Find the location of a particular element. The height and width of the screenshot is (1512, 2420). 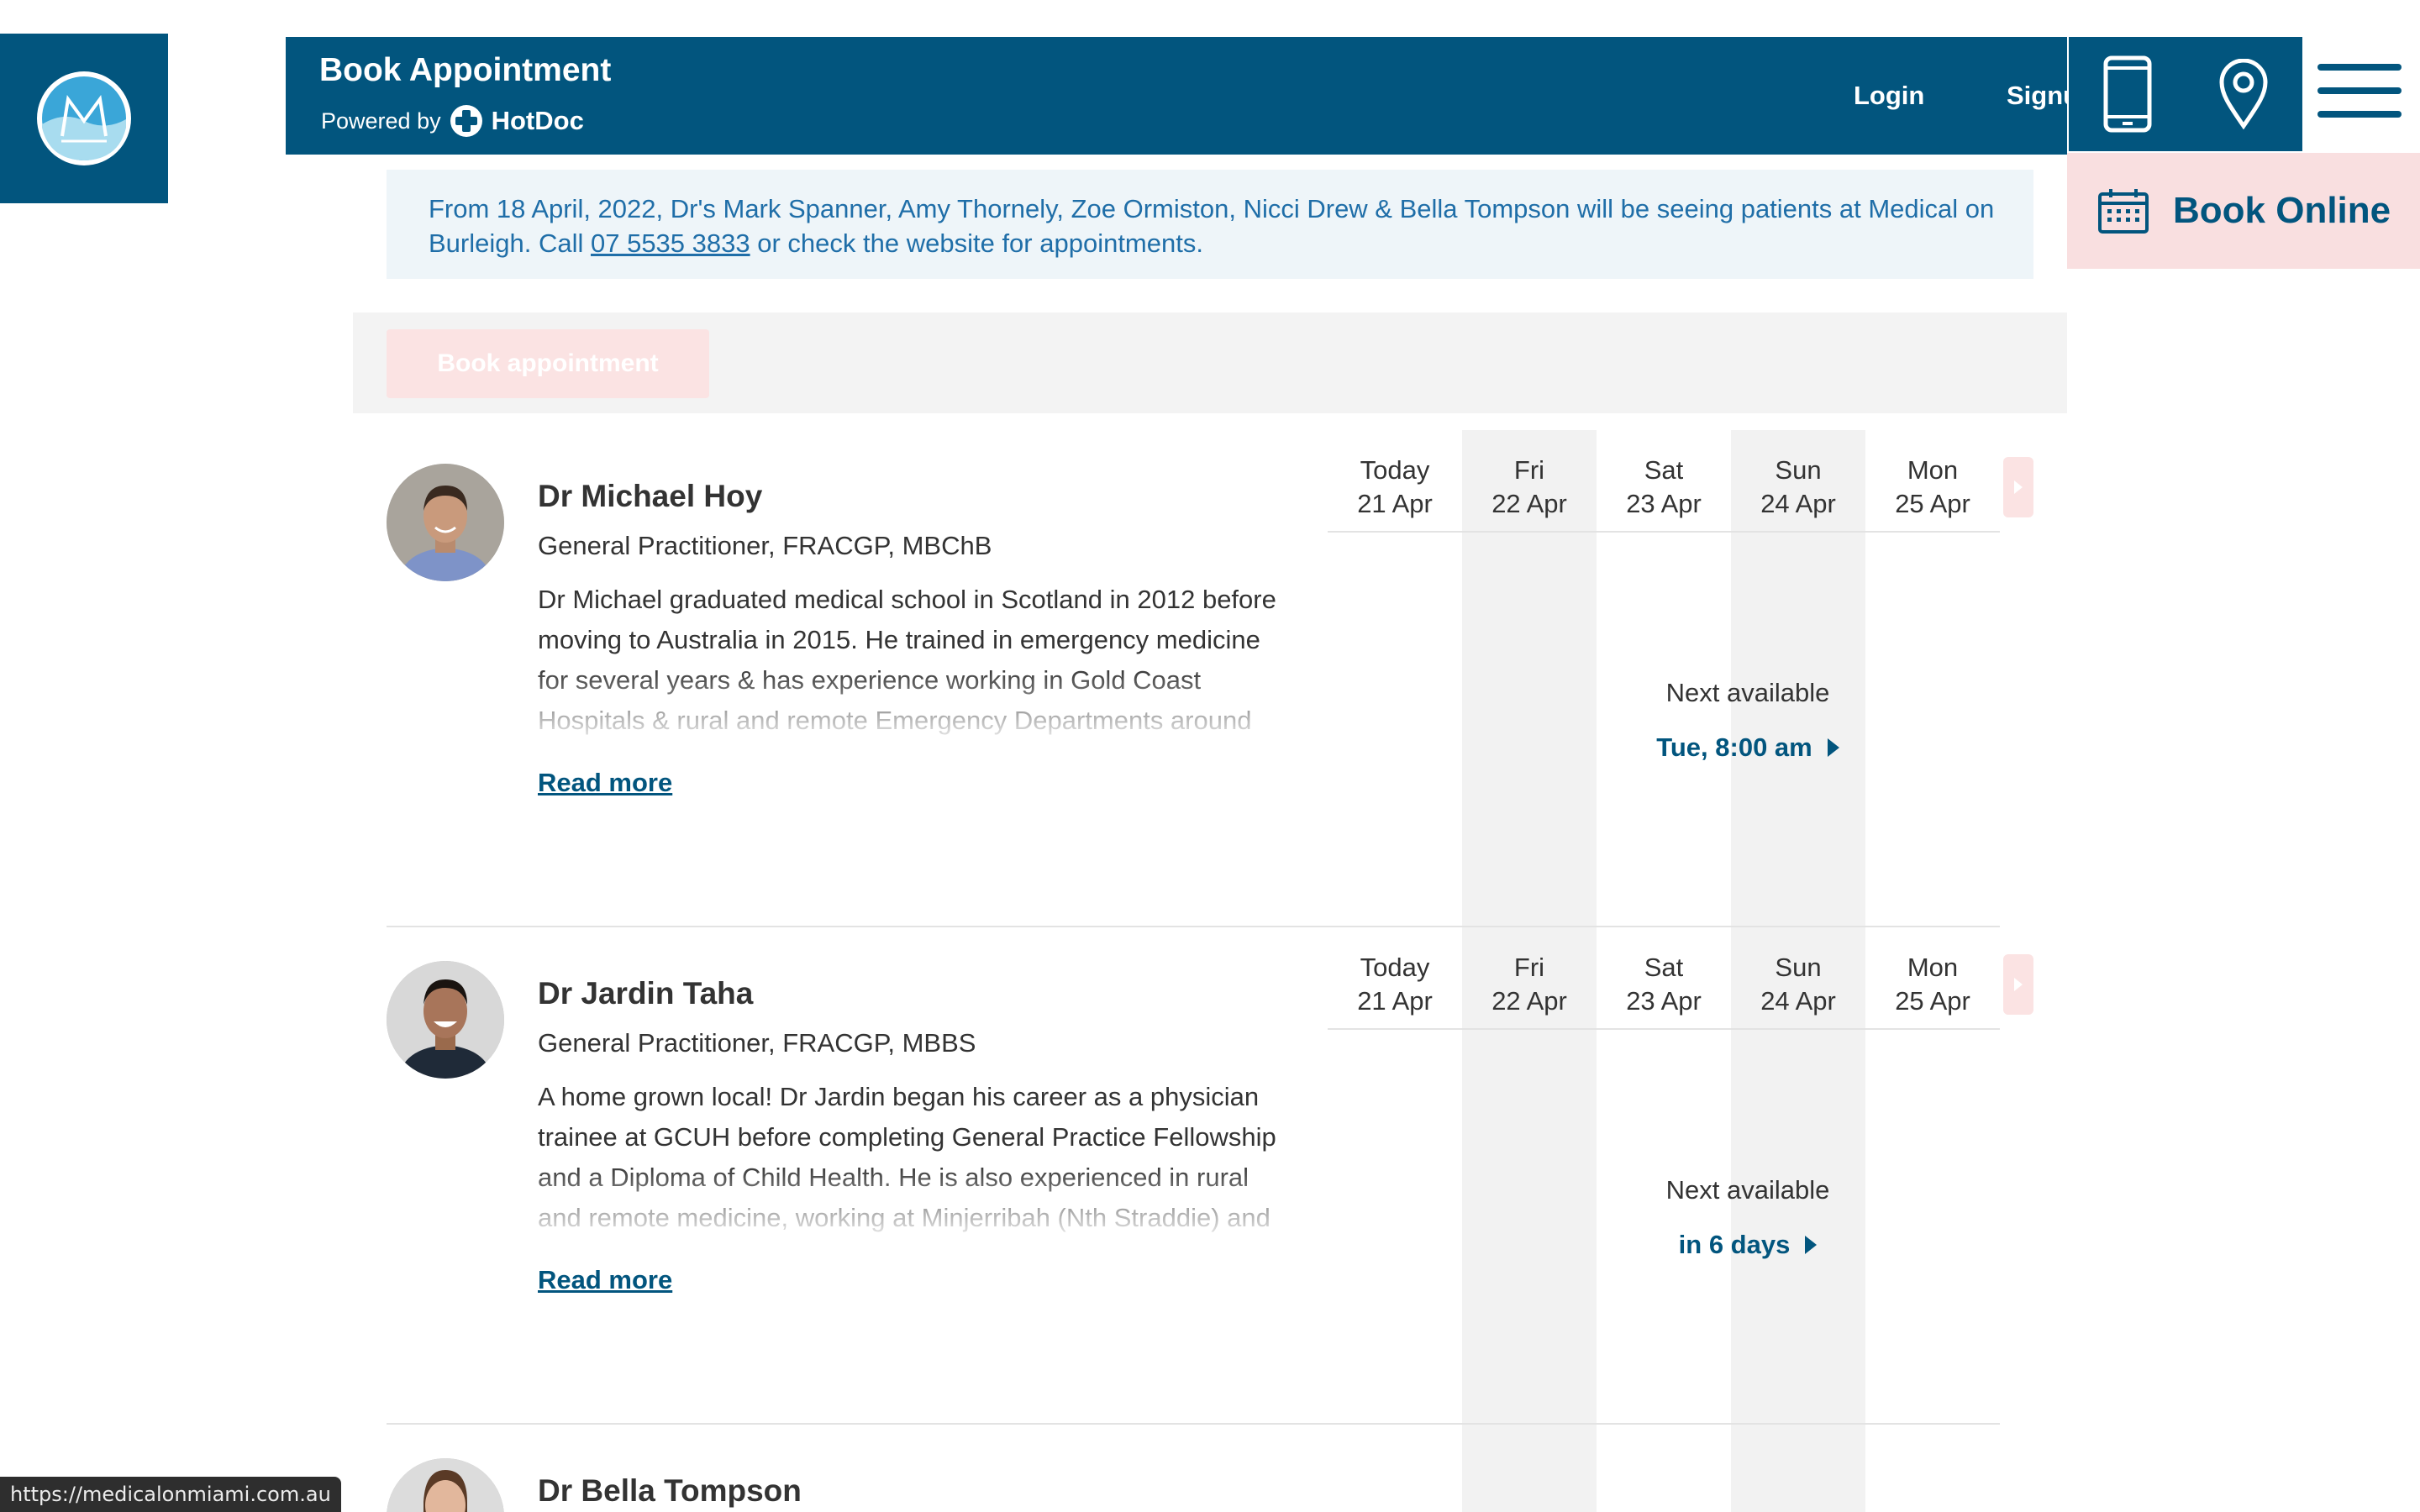

next-available-slot: Tue, 8:00 am is located at coordinates (1748, 747).